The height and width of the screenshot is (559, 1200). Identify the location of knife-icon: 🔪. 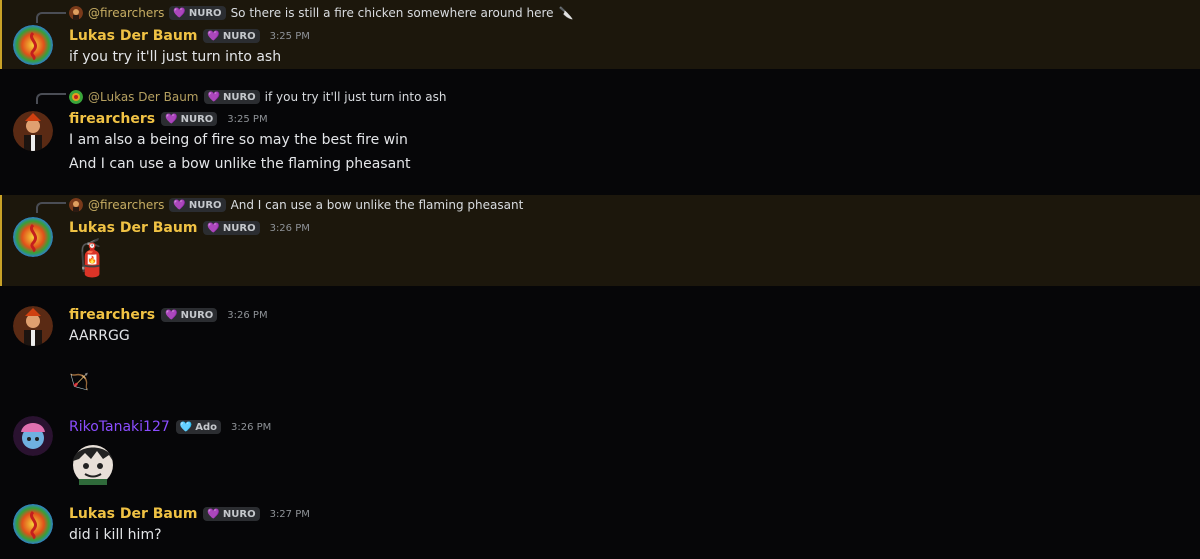
(566, 13).